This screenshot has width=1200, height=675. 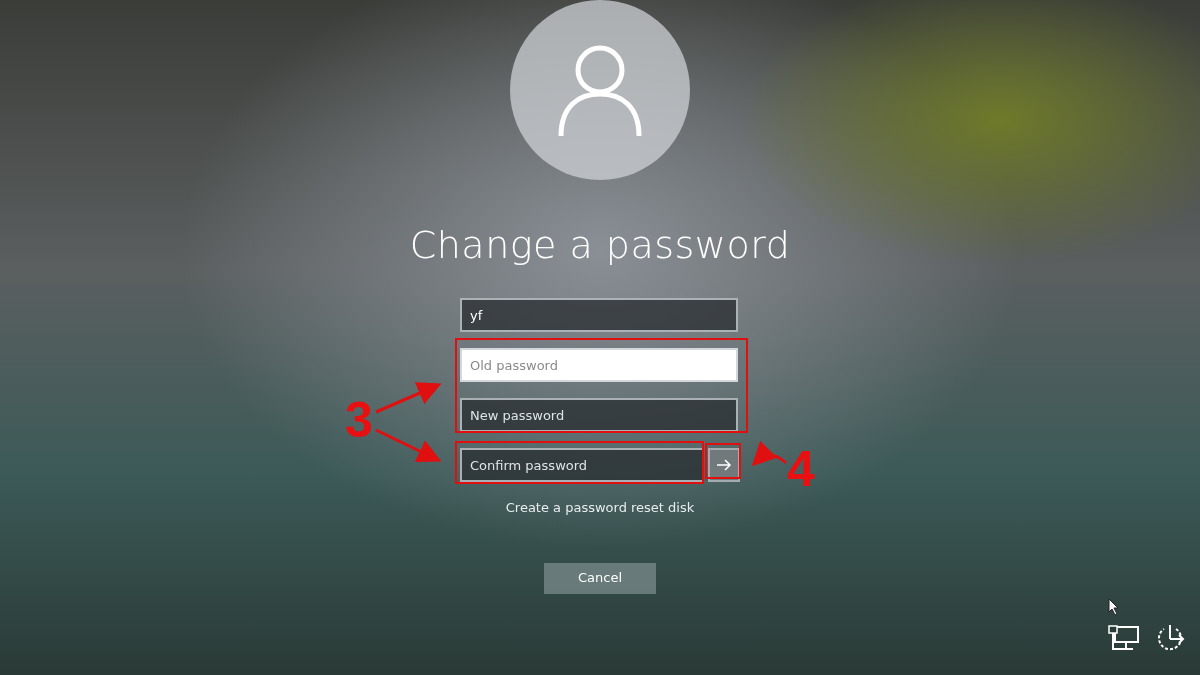 What do you see at coordinates (600, 90) in the screenshot?
I see `person-silhouette-icon` at bounding box center [600, 90].